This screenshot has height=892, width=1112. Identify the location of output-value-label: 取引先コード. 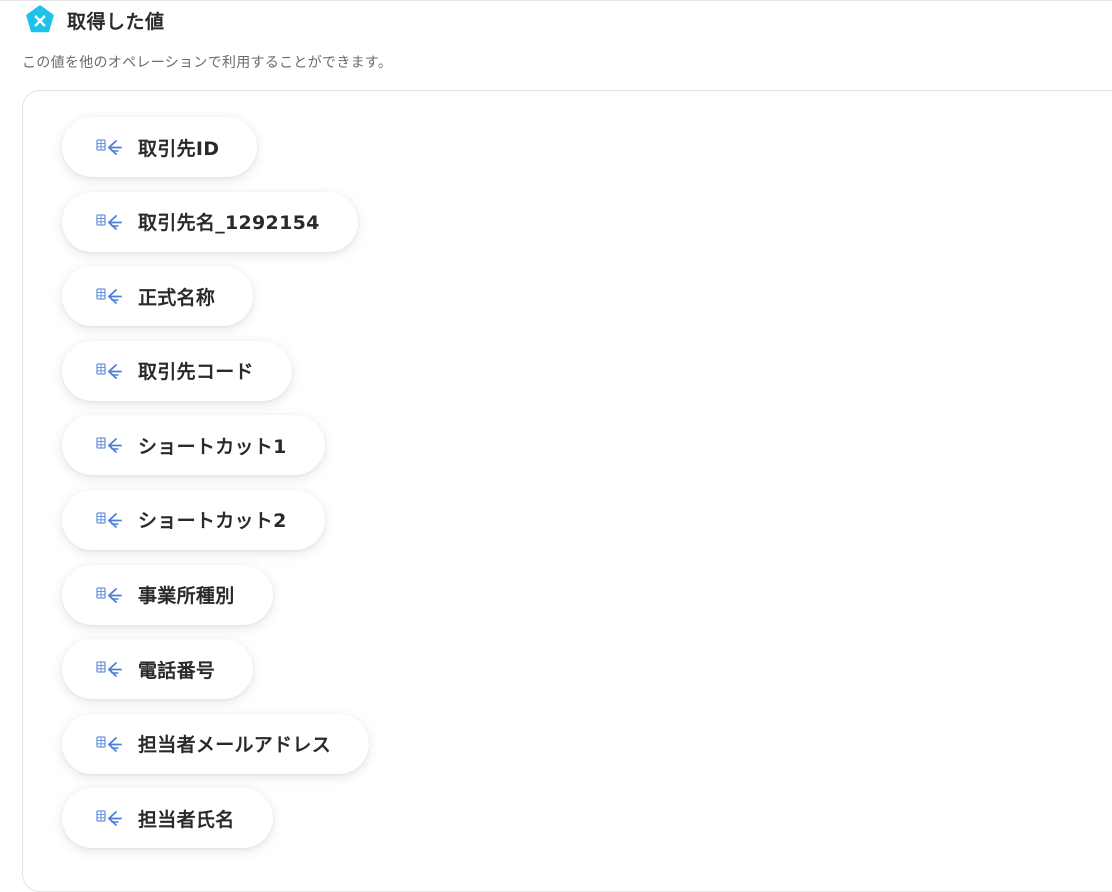
(196, 372).